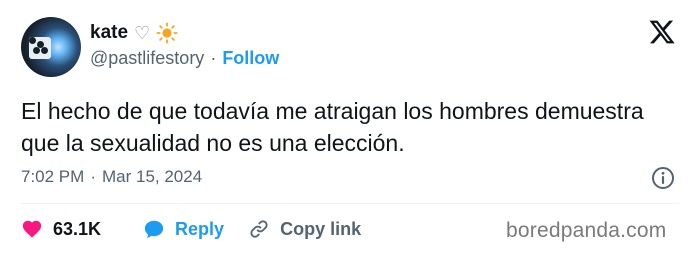  What do you see at coordinates (109, 33) in the screenshot?
I see `display-name: kate` at bounding box center [109, 33].